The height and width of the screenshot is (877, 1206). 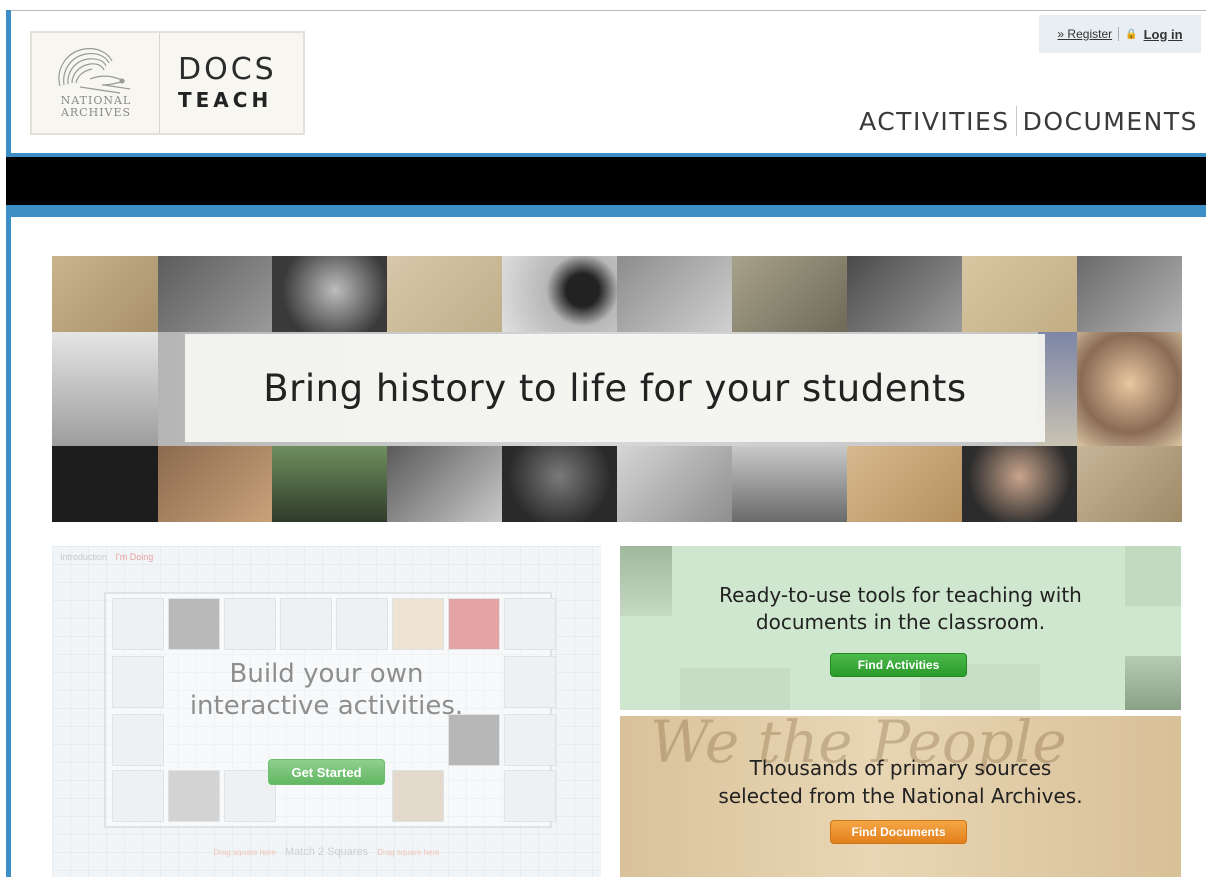 I want to click on black-band, so click(x=606, y=181).